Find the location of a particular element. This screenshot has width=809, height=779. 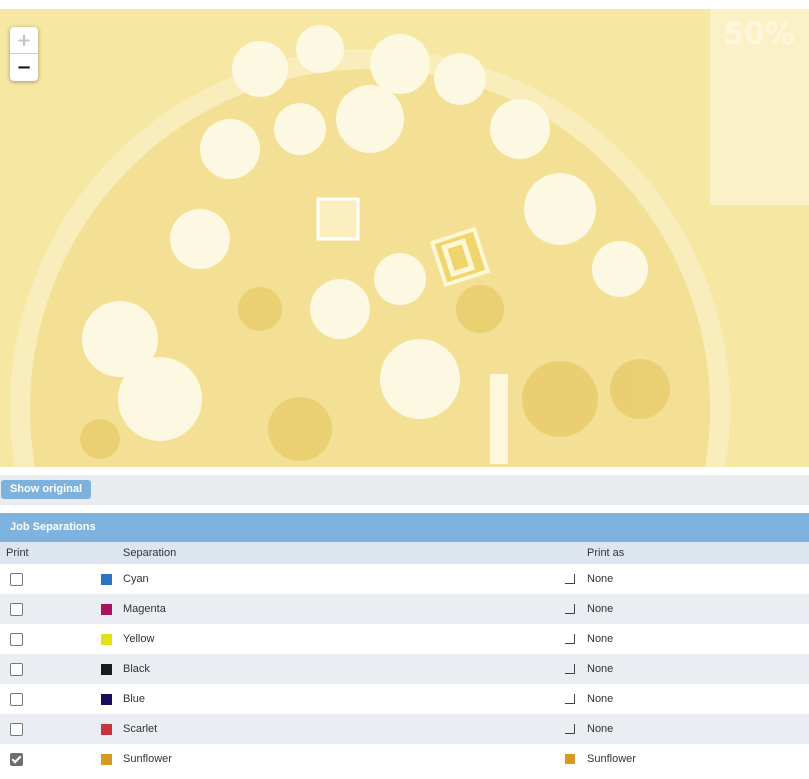

separation-name: Sunflower is located at coordinates (147, 759).